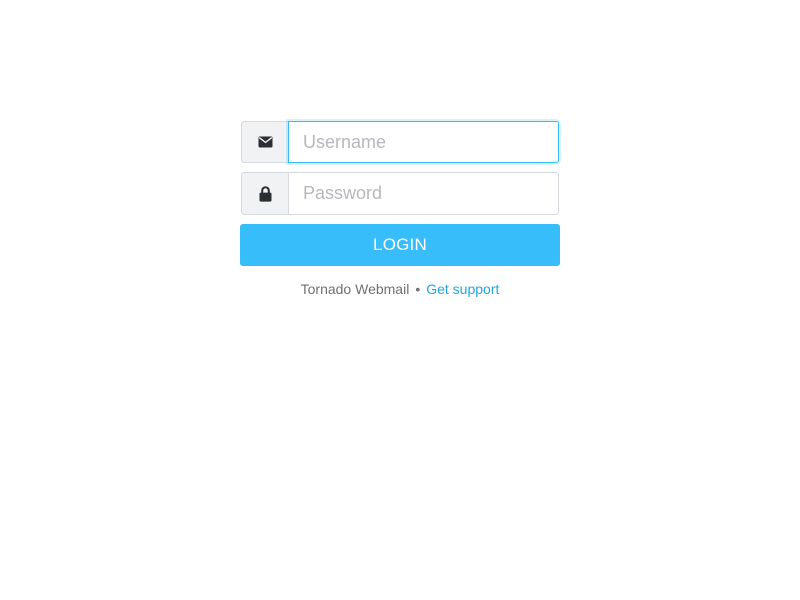 This screenshot has height=600, width=800. Describe the element at coordinates (462, 289) in the screenshot. I see `get-support-link: Get support` at that location.